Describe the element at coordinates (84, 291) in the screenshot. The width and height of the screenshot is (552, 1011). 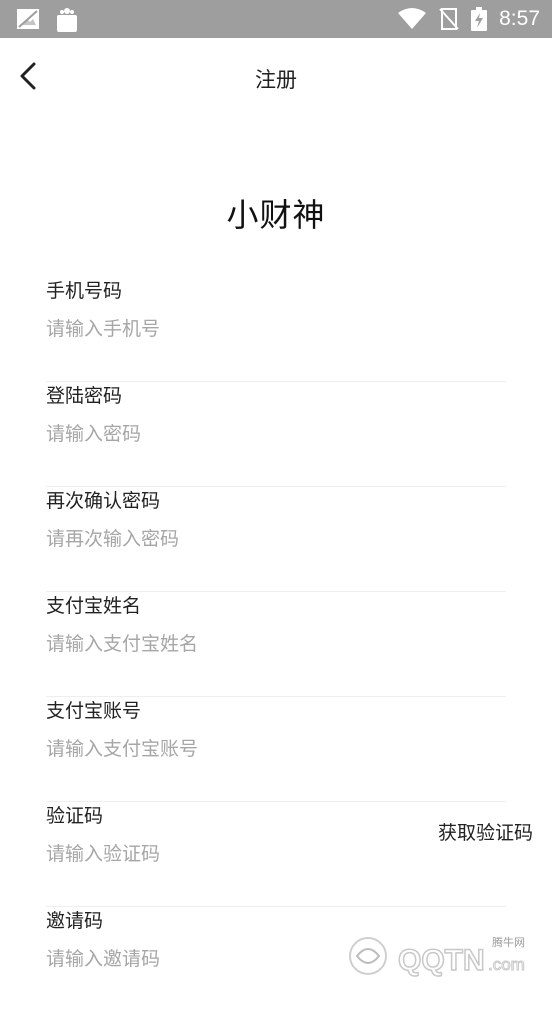
I see `phone-label: 手机号码` at that location.